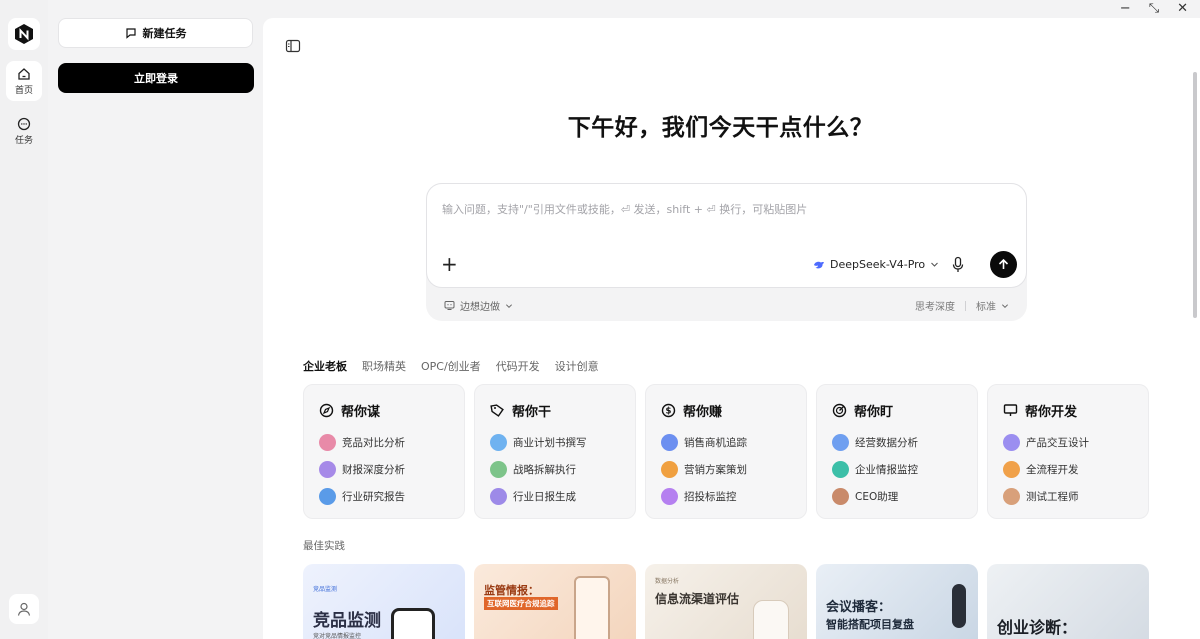 The image size is (1200, 639). What do you see at coordinates (1068, 601) in the screenshot?
I see `best-practice-card: 创业诊断：` at bounding box center [1068, 601].